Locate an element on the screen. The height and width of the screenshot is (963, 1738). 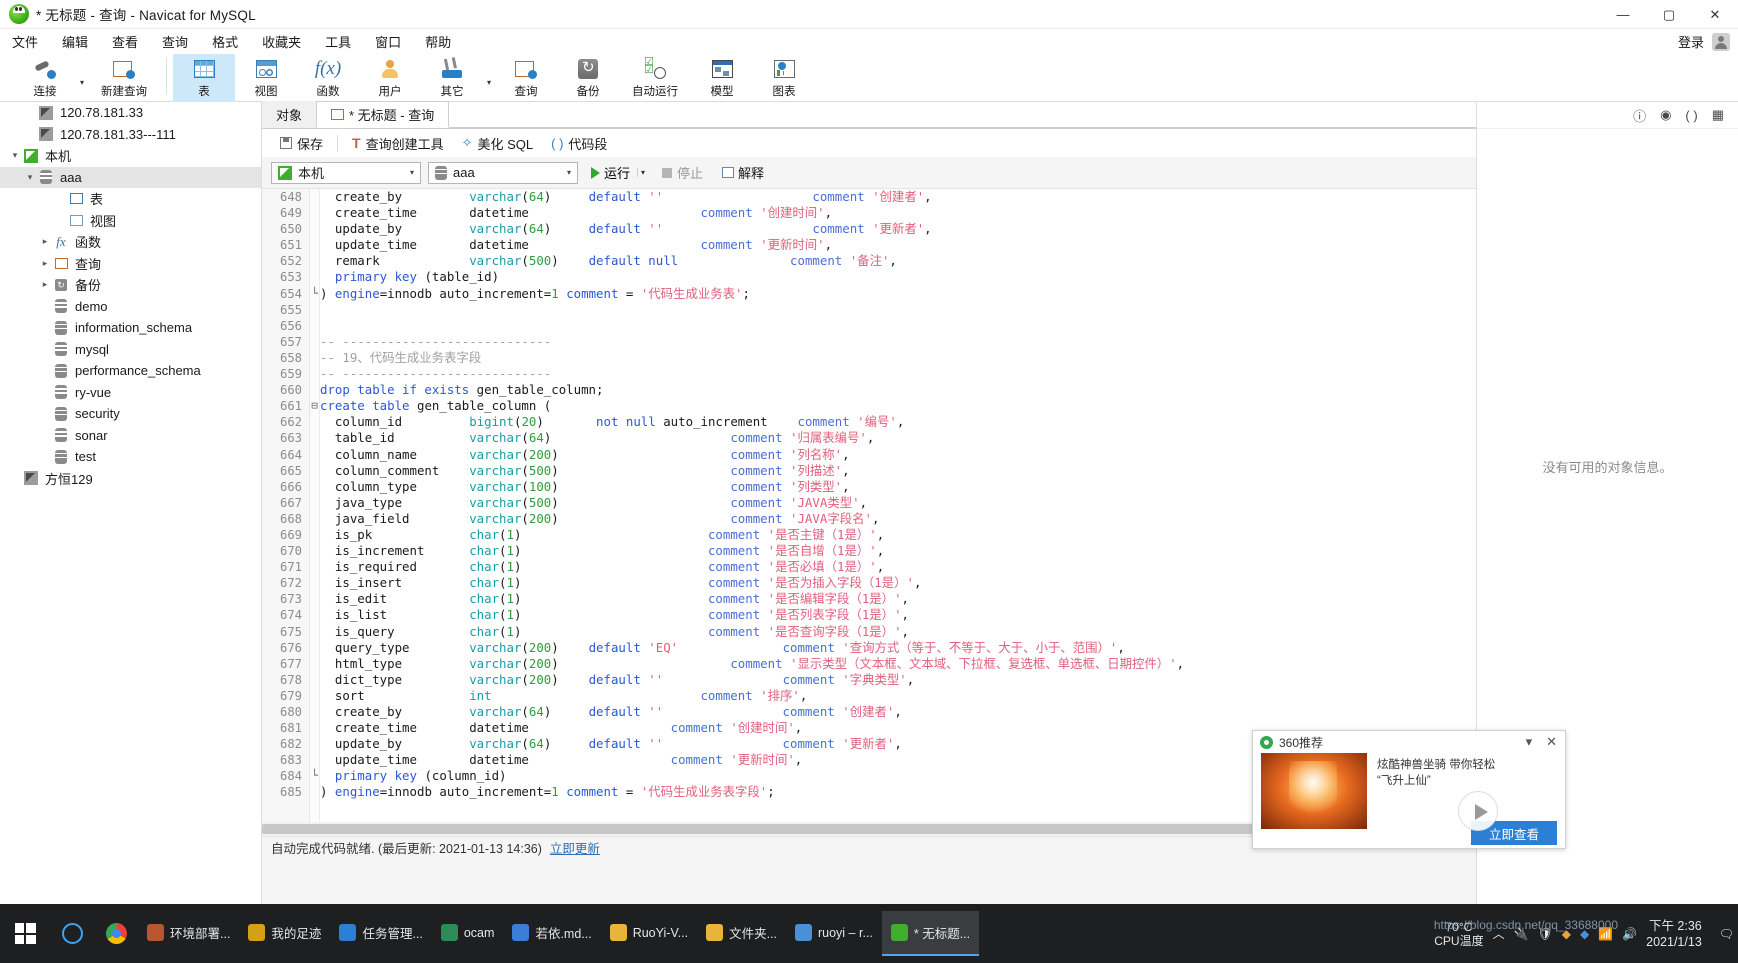
tab-objects: 对象 is located at coordinates (289, 114).